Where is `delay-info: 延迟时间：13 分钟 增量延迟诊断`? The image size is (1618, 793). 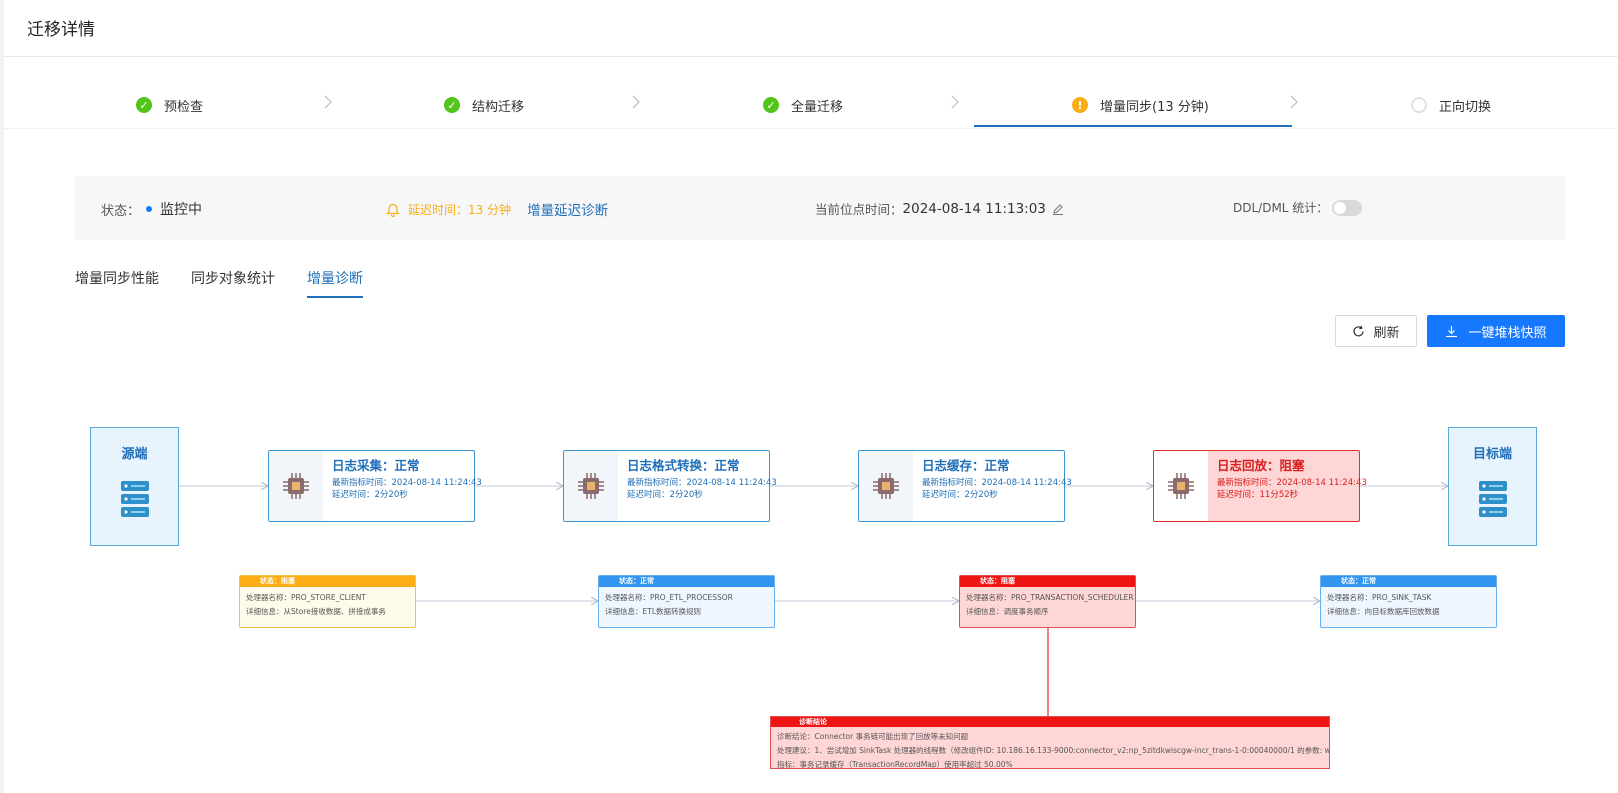
delay-info: 延迟时间：13 分钟 增量延迟诊断 is located at coordinates (497, 209).